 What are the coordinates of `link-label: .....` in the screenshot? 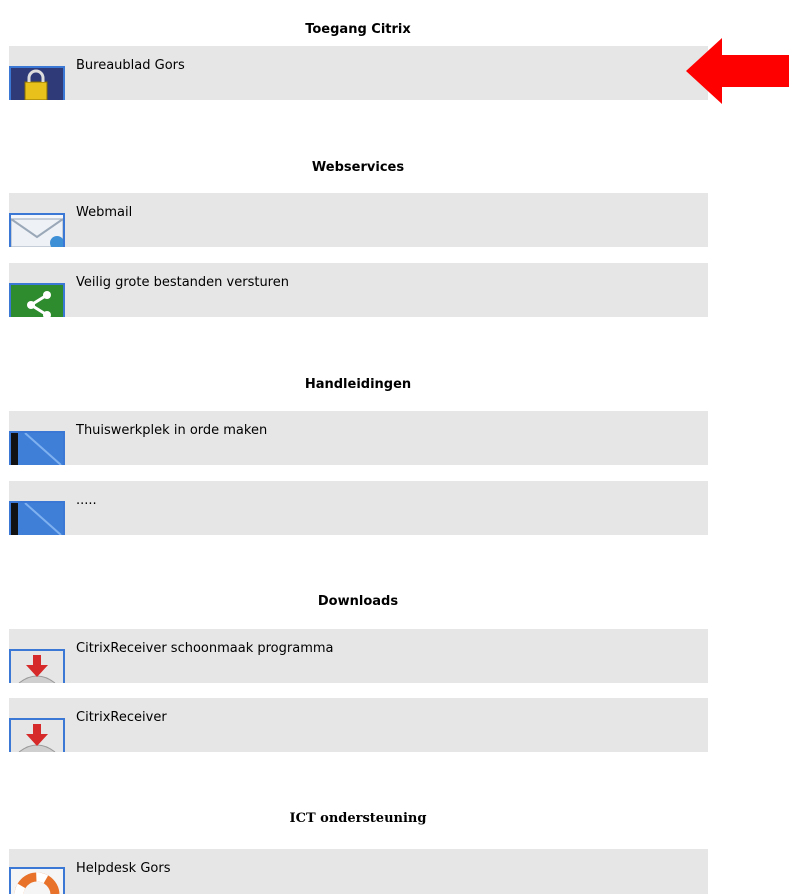 It's located at (86, 500).